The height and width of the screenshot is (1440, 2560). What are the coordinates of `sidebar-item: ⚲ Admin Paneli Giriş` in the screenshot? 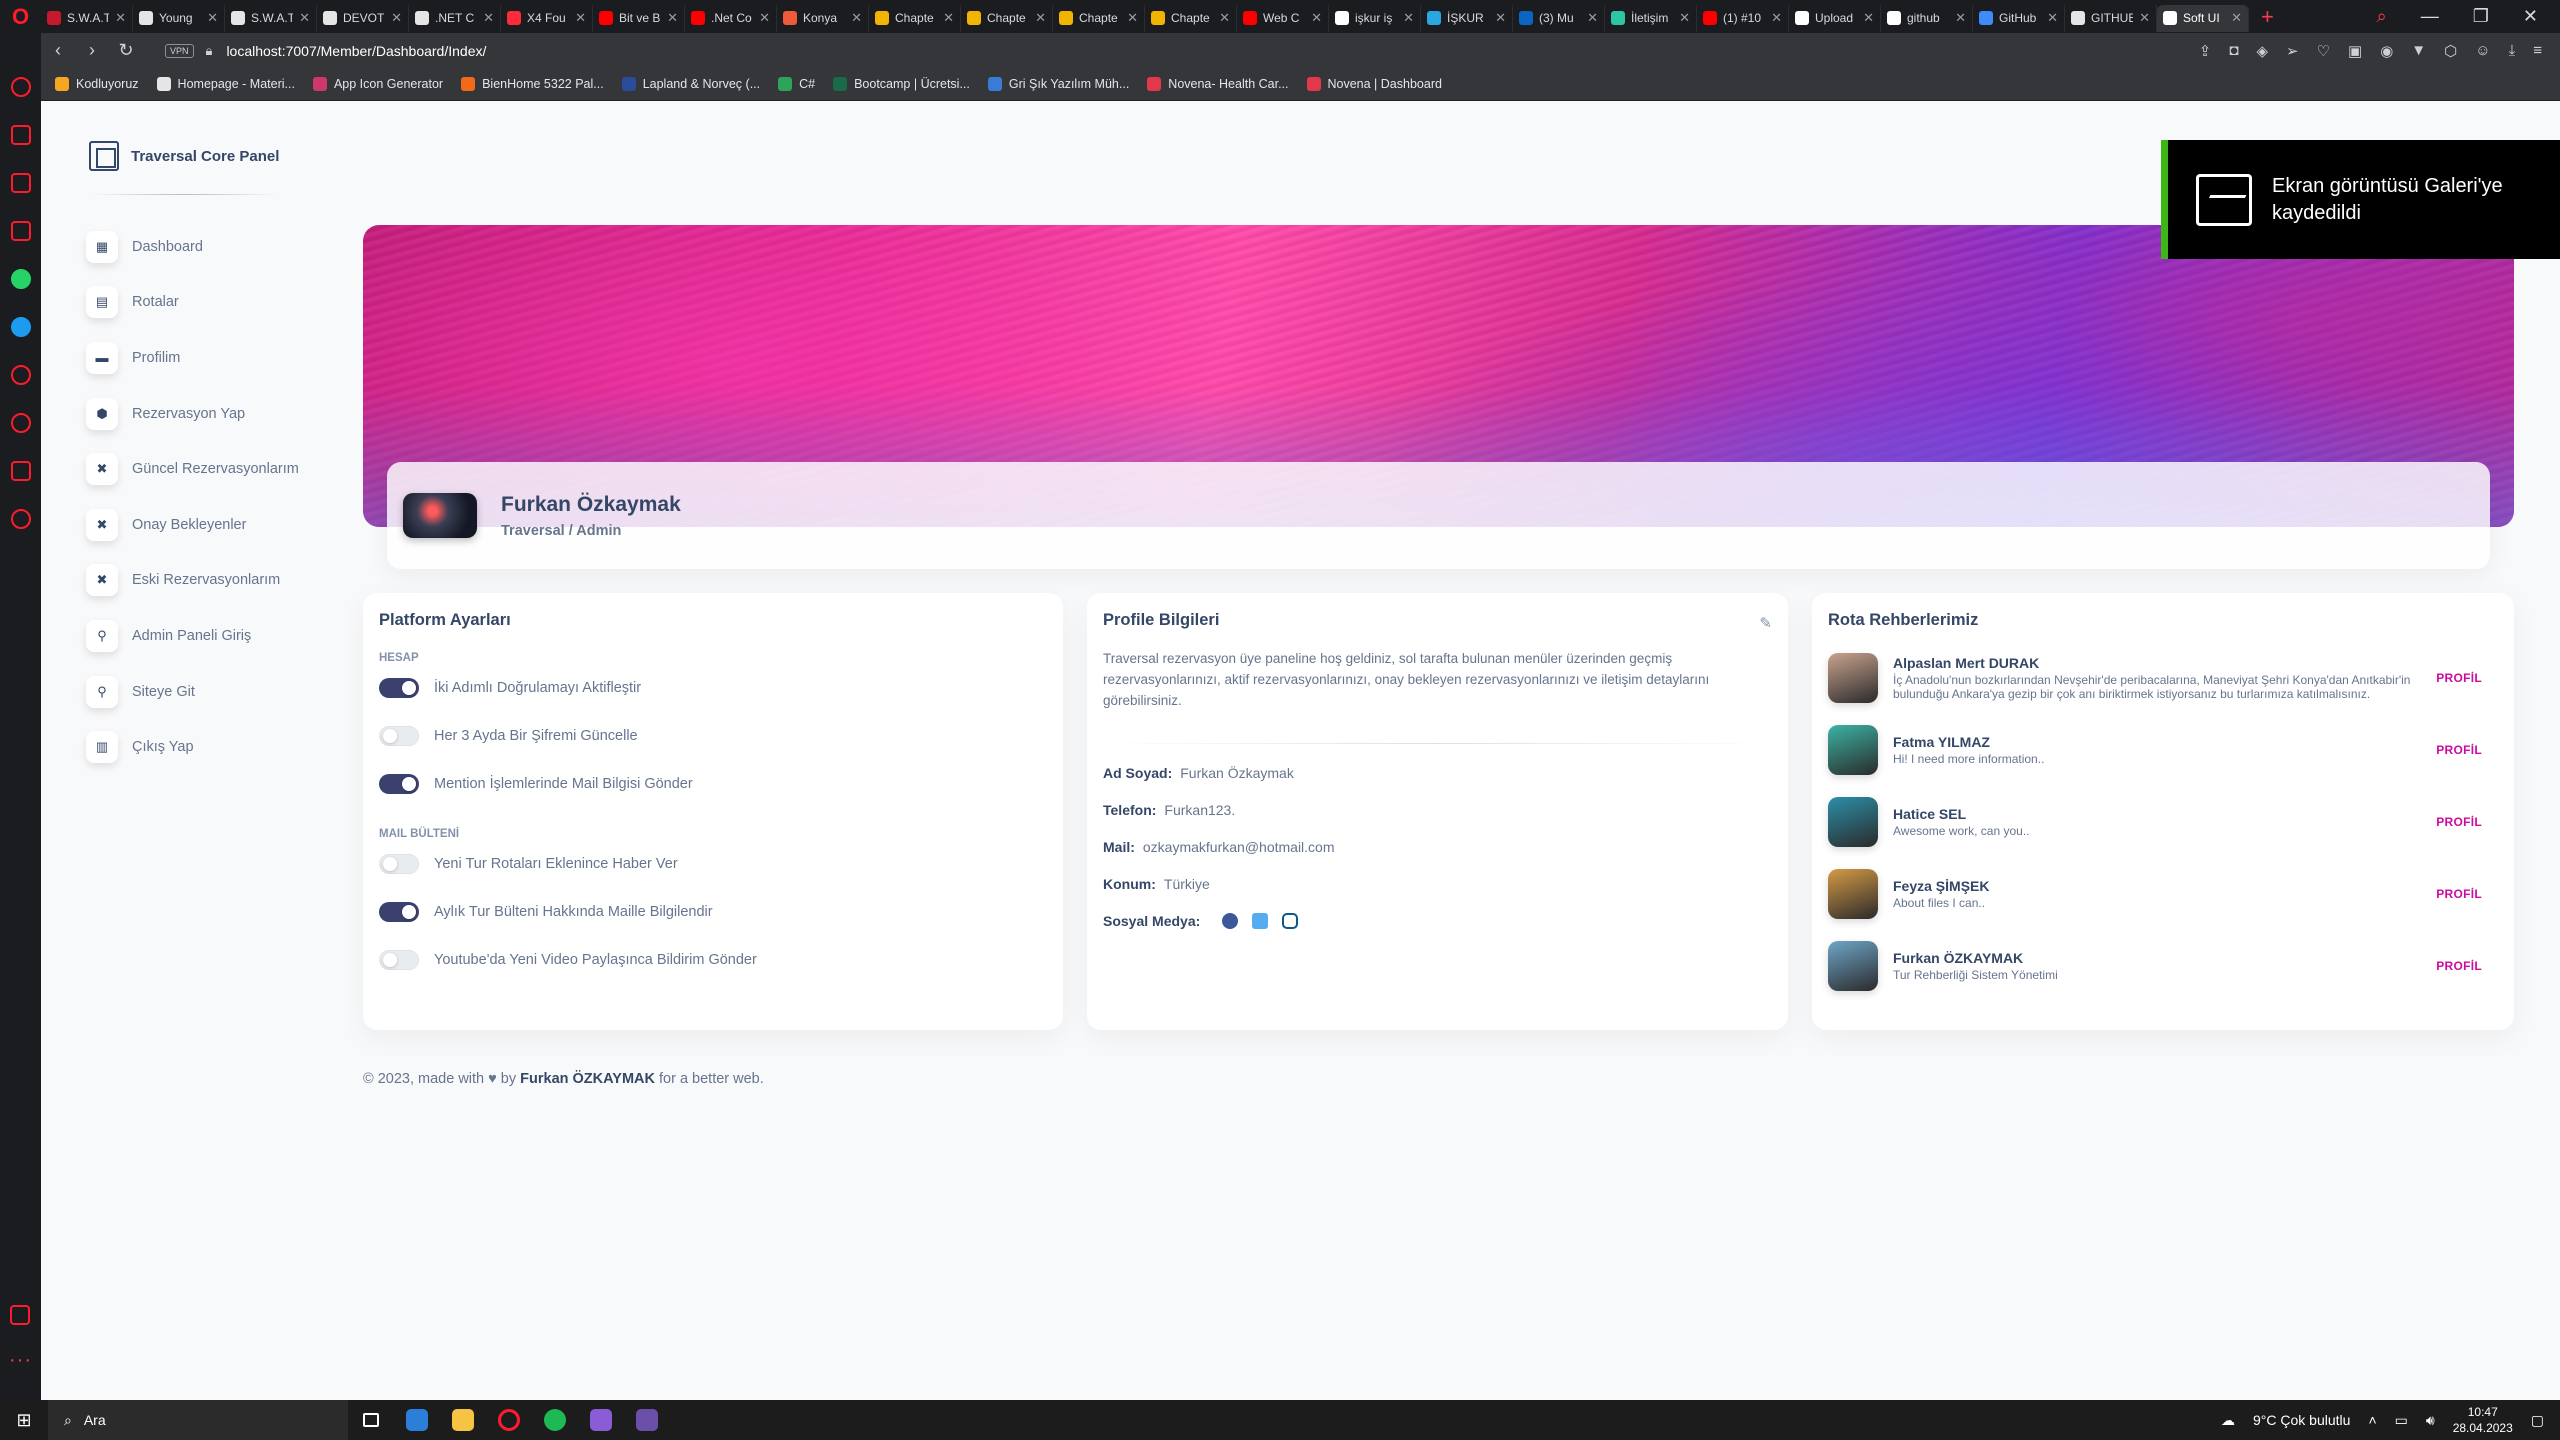 It's located at (216, 636).